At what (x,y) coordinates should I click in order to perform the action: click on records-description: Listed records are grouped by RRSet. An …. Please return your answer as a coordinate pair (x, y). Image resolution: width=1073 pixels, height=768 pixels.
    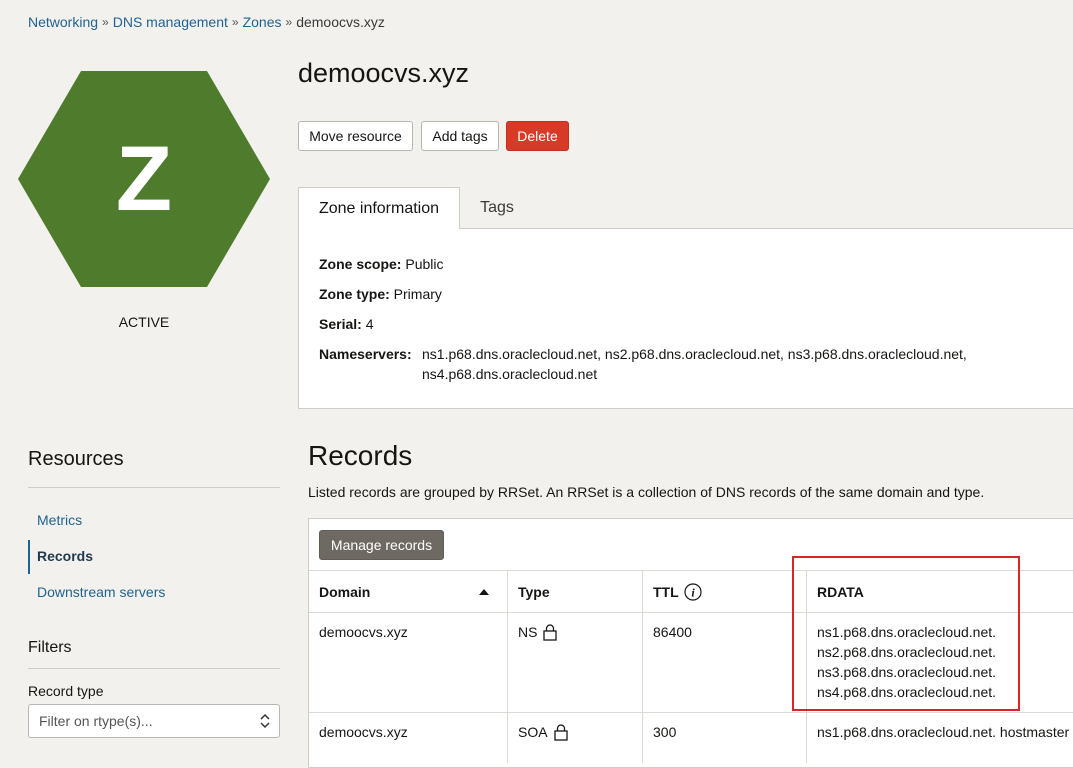
    Looking at the image, I should click on (646, 492).